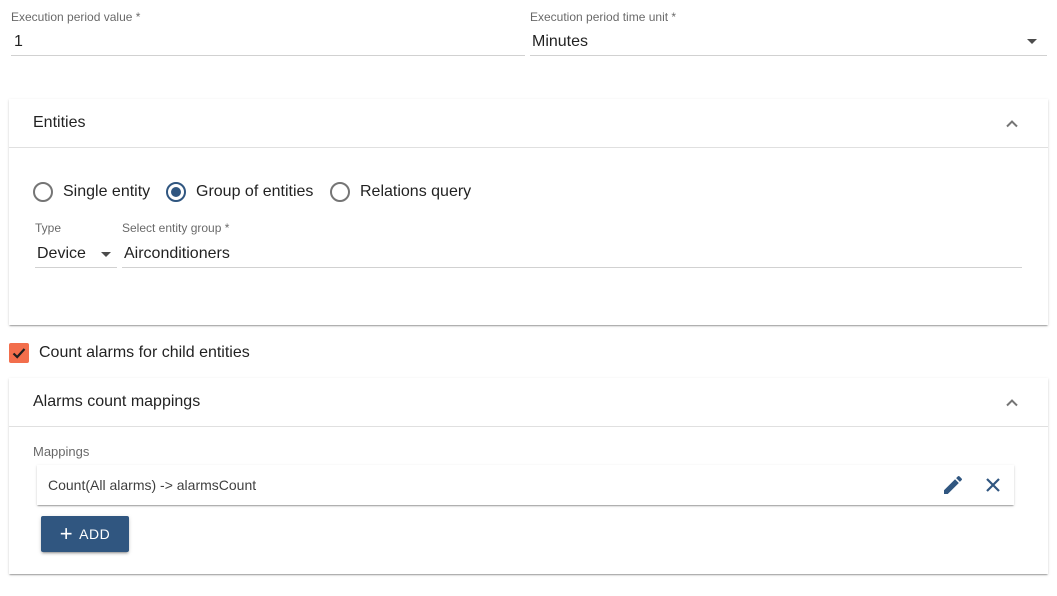 Image resolution: width=1057 pixels, height=596 pixels. I want to click on radio-label: Group of entities, so click(255, 191).